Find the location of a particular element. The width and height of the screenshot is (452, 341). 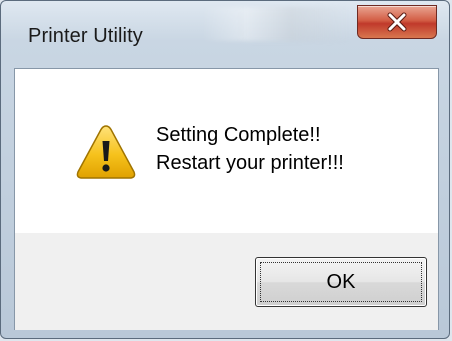

window-title: Printer Utility is located at coordinates (85, 36).